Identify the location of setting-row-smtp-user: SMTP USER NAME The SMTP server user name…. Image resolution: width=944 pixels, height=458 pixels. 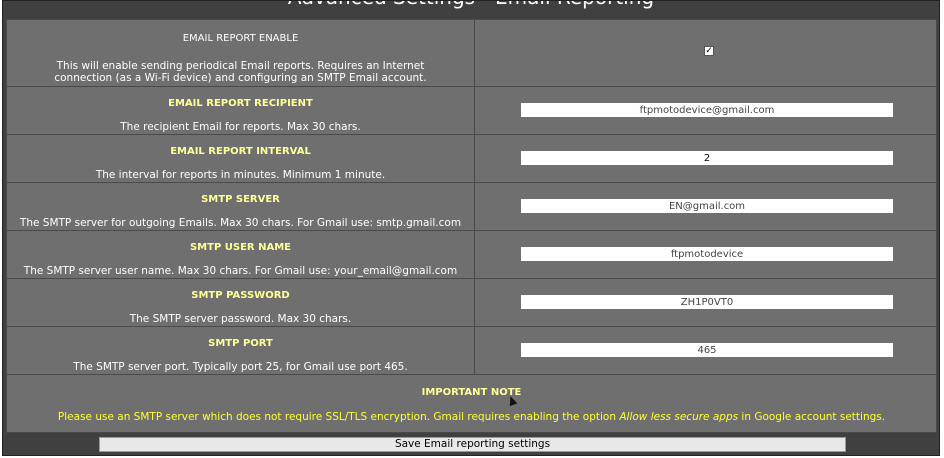
(471, 254).